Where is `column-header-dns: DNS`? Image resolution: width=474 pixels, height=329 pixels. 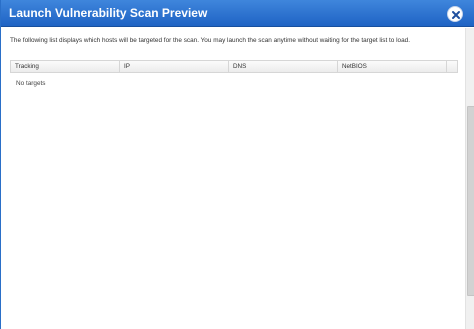
column-header-dns: DNS is located at coordinates (283, 66).